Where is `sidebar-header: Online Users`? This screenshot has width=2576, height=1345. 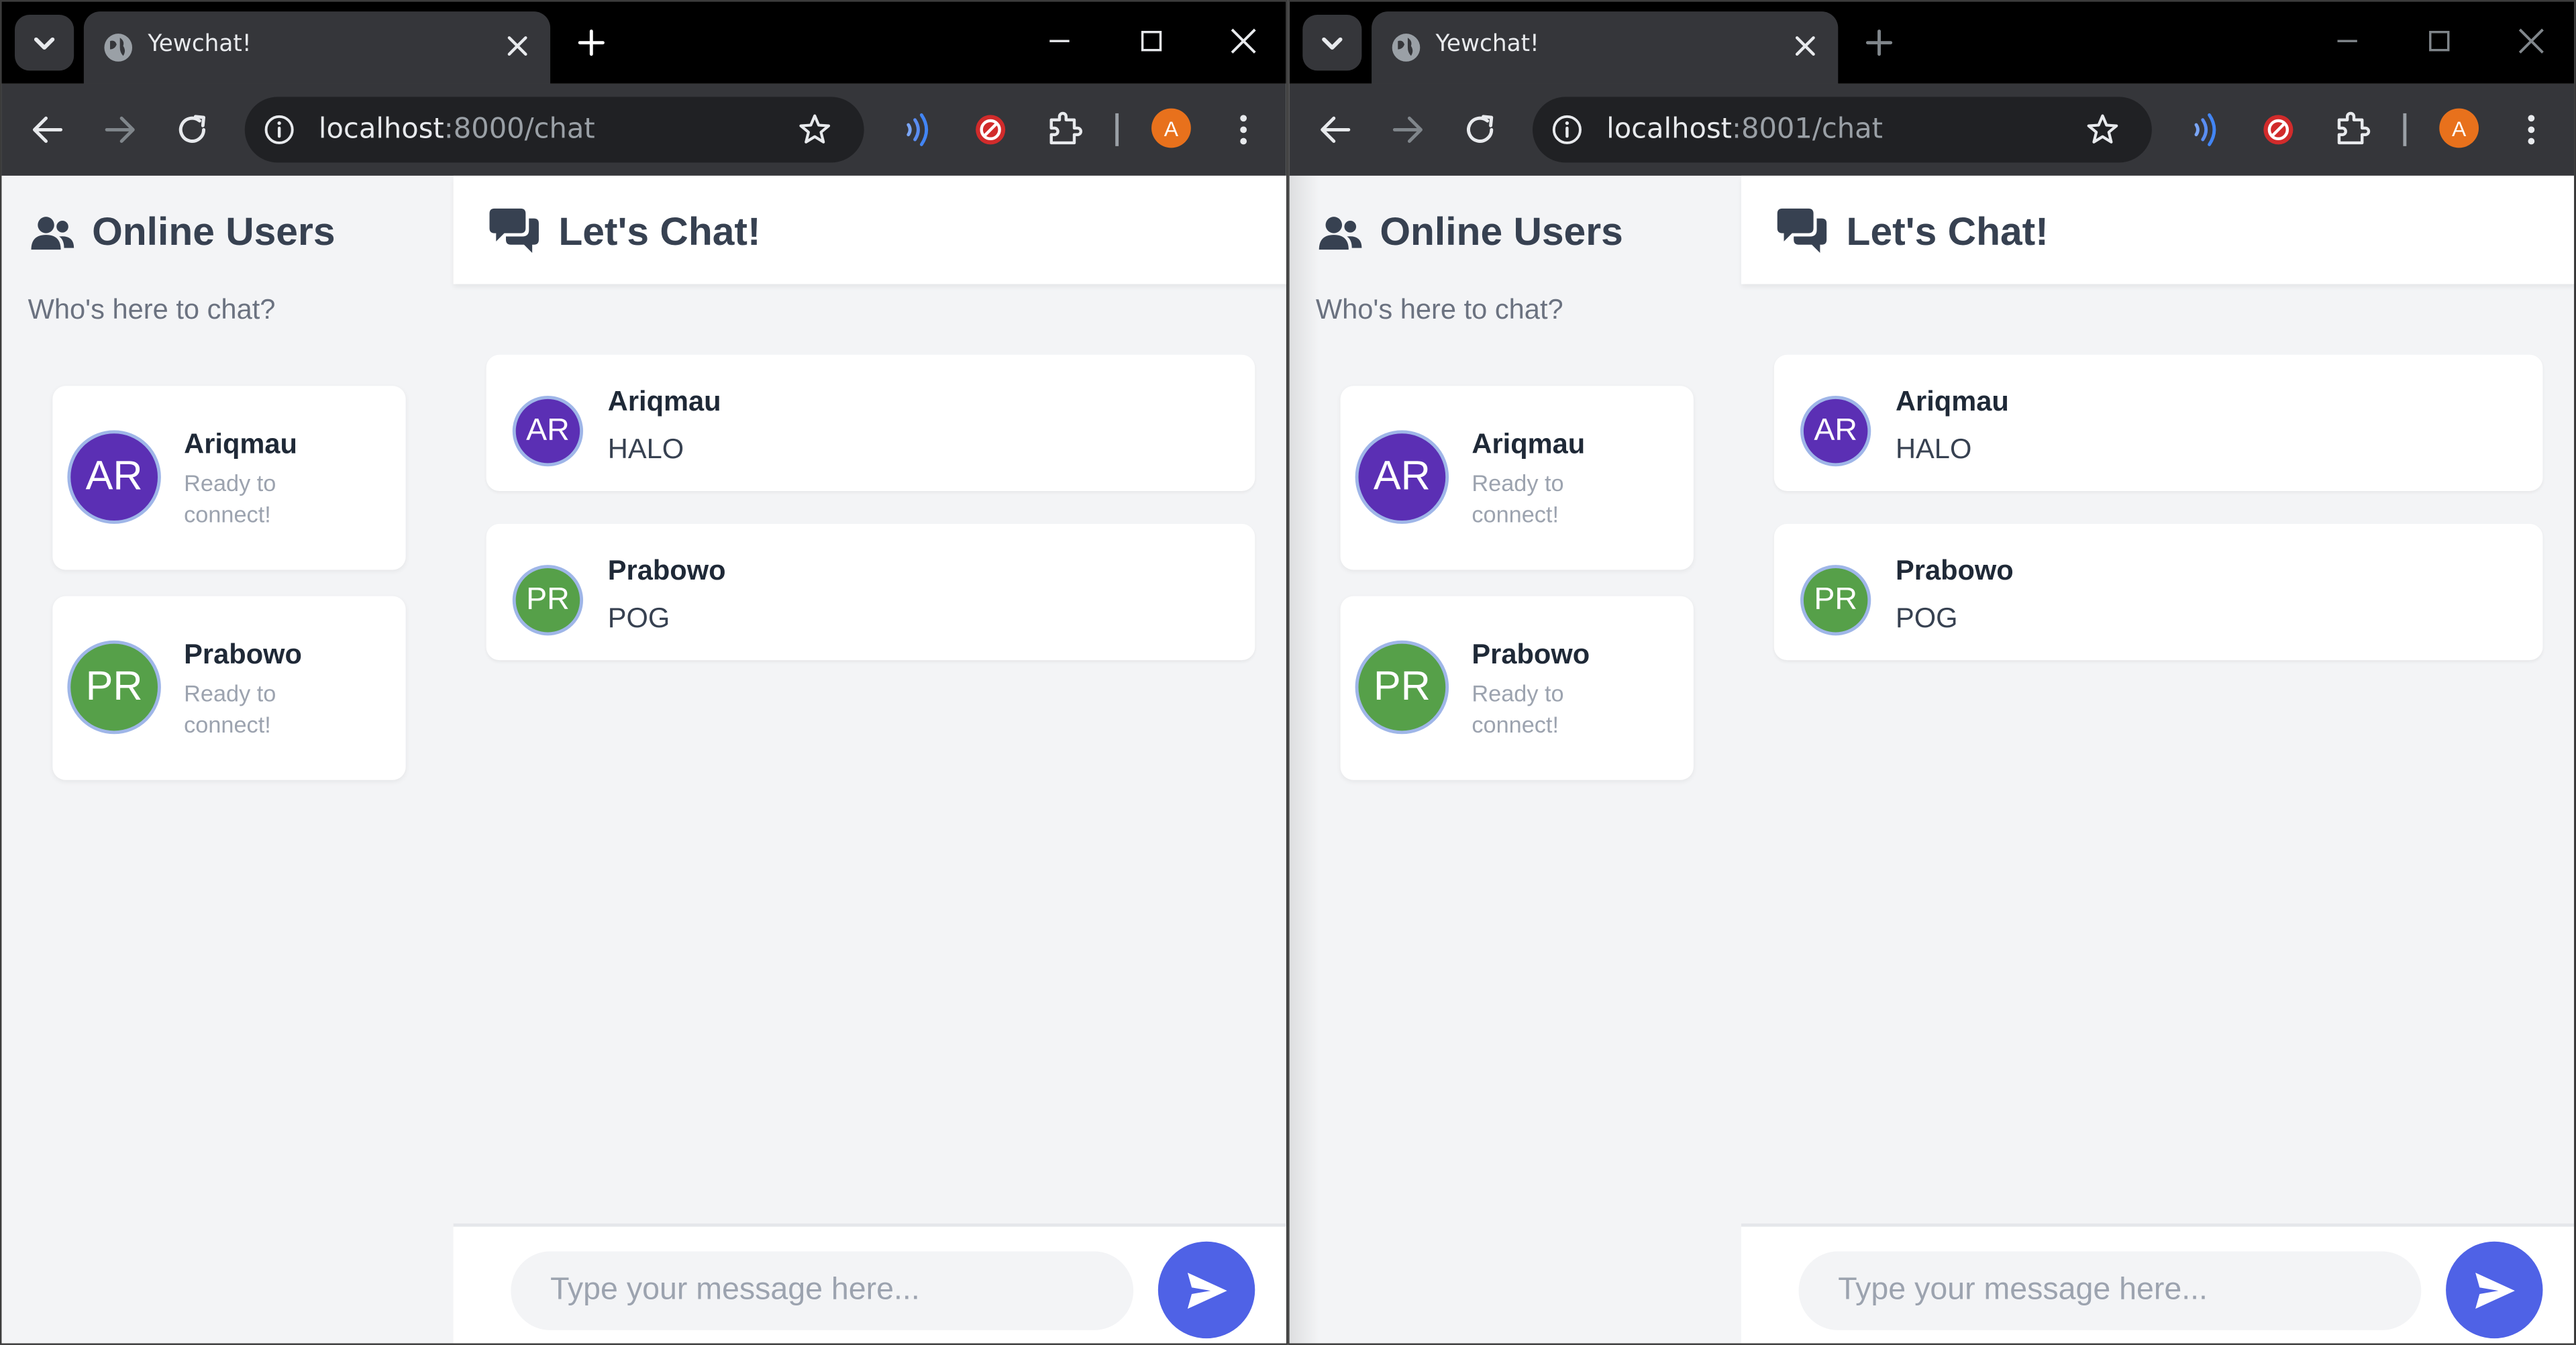
sidebar-header: Online Users is located at coordinates (183, 233).